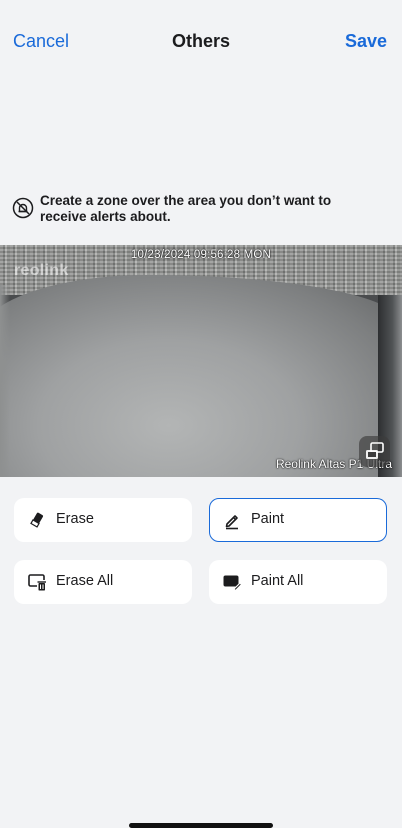  I want to click on navigation-bar: Cancel Others Save, so click(201, 42).